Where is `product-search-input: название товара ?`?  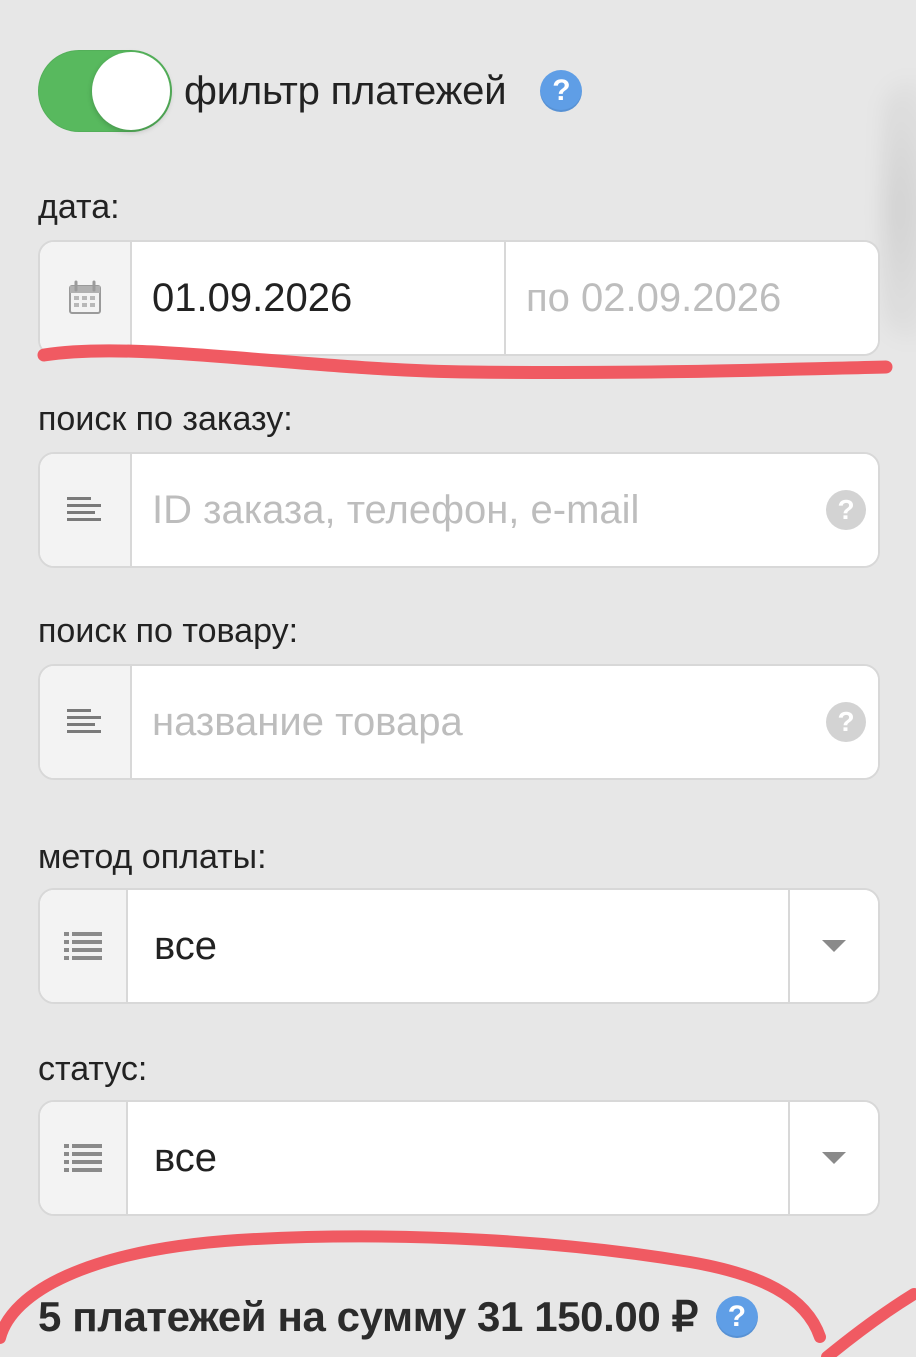 product-search-input: название товара ? is located at coordinates (505, 722).